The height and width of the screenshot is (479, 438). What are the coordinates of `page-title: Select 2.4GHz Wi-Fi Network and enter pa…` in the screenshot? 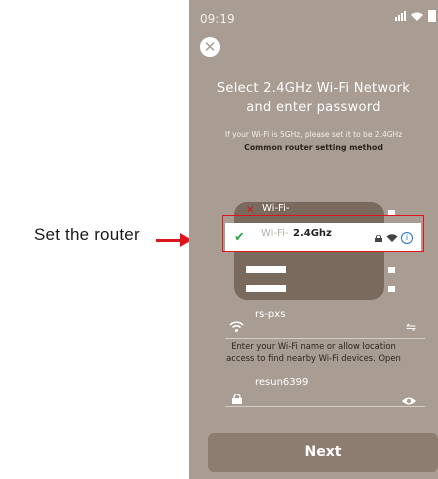 It's located at (313, 98).